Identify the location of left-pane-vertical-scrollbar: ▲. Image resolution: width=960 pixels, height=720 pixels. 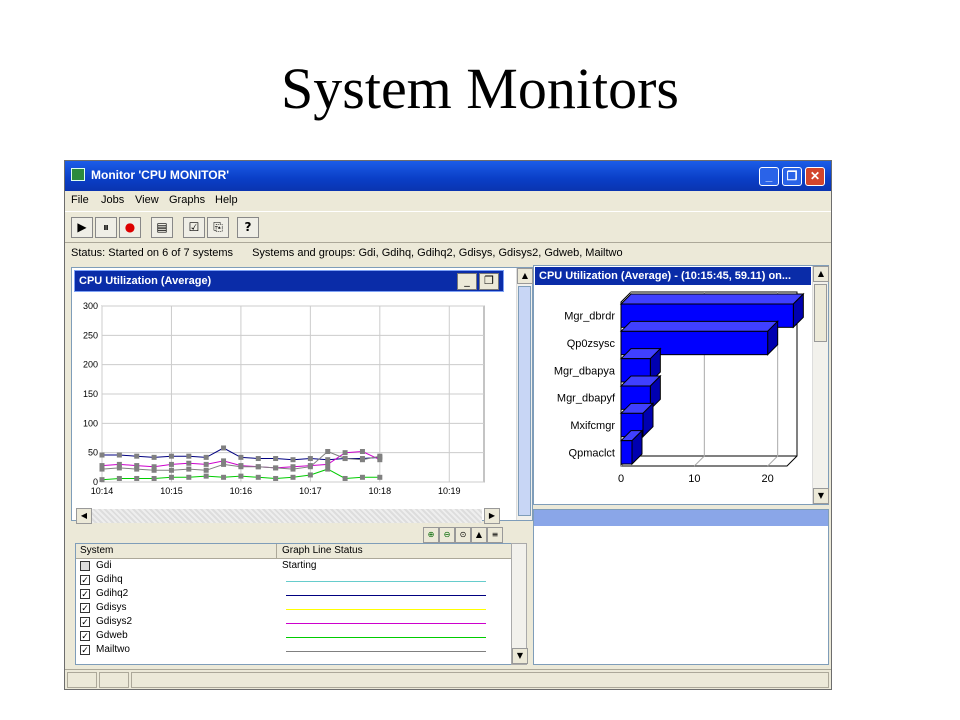
(524, 394).